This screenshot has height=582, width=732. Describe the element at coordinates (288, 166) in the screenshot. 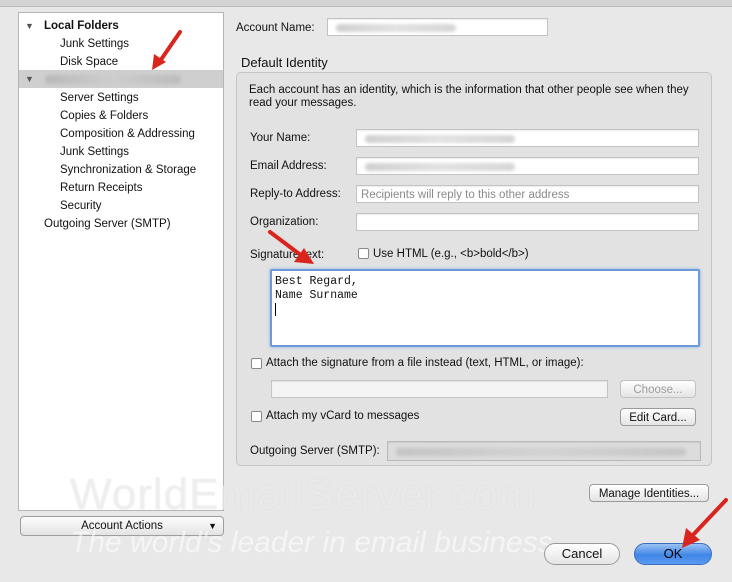

I see `email-address-label: Email Address:` at that location.